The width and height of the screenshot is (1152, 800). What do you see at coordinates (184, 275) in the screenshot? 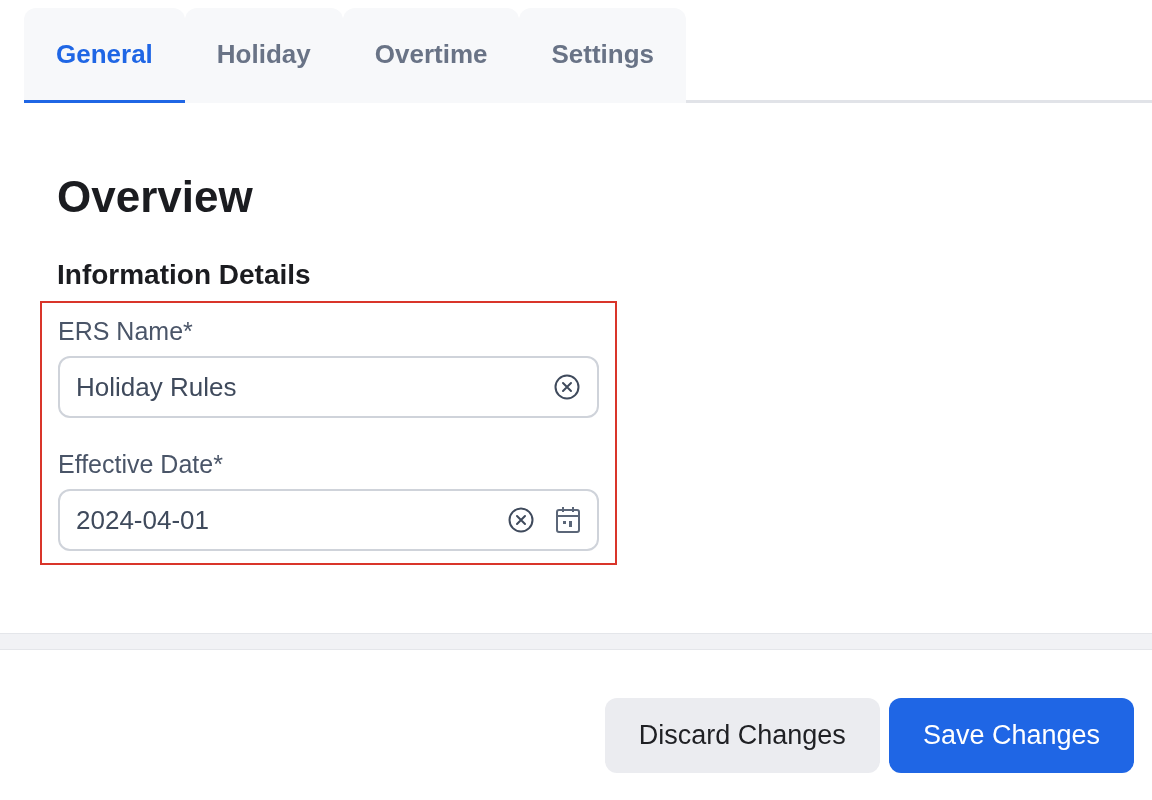
I see `section-title: Information Details` at bounding box center [184, 275].